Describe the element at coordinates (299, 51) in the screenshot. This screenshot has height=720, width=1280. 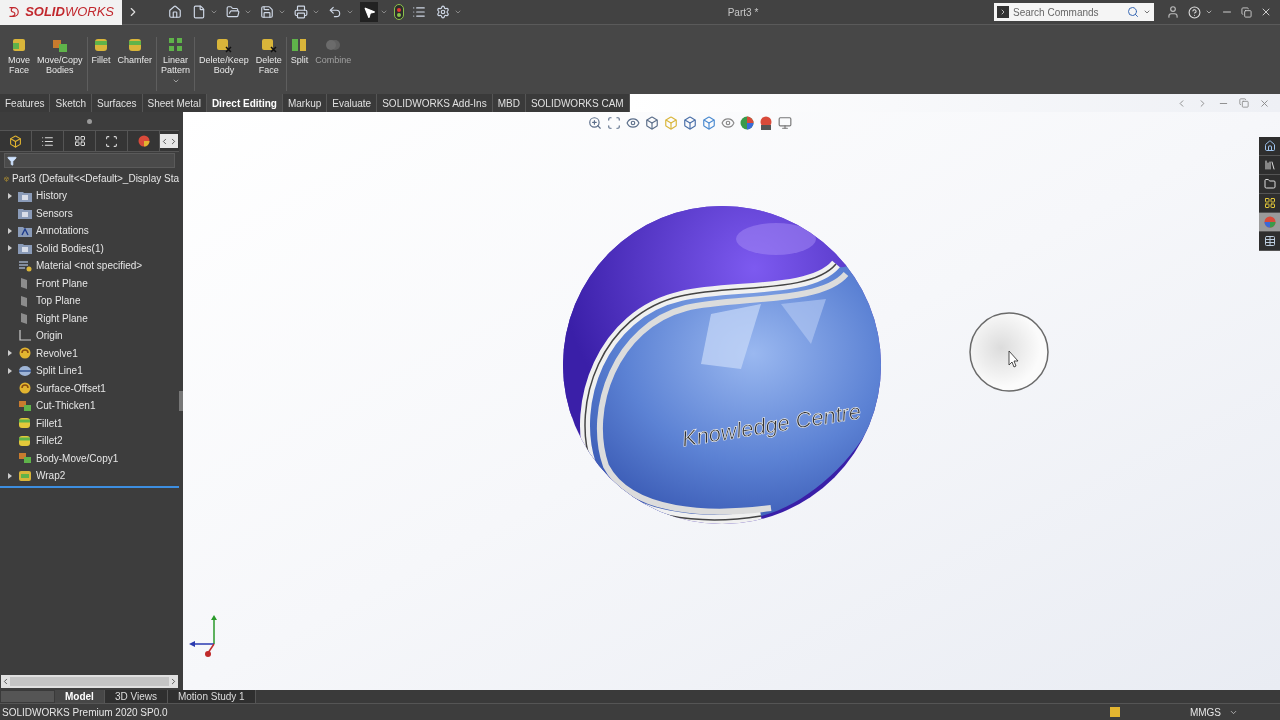
I see `ribbon-button: Split` at that location.